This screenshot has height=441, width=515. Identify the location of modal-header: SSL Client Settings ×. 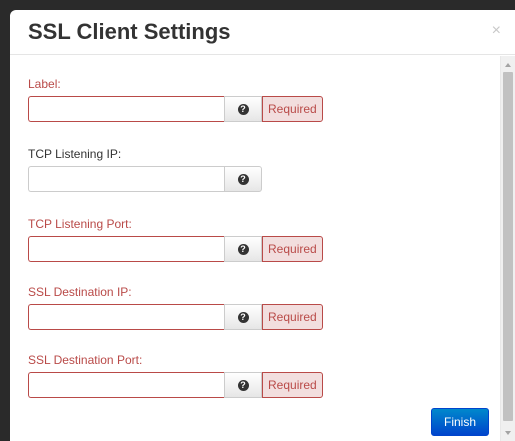
(262, 32).